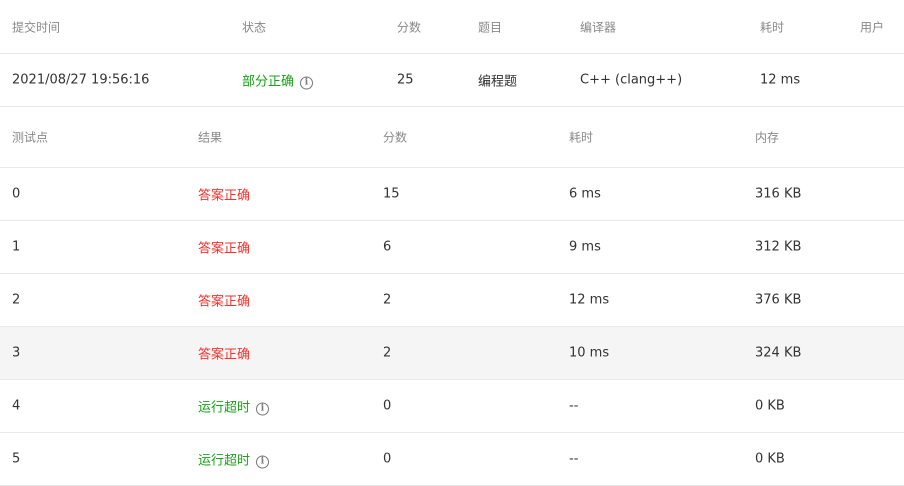 The width and height of the screenshot is (904, 486). I want to click on header-status: 状态, so click(254, 27).